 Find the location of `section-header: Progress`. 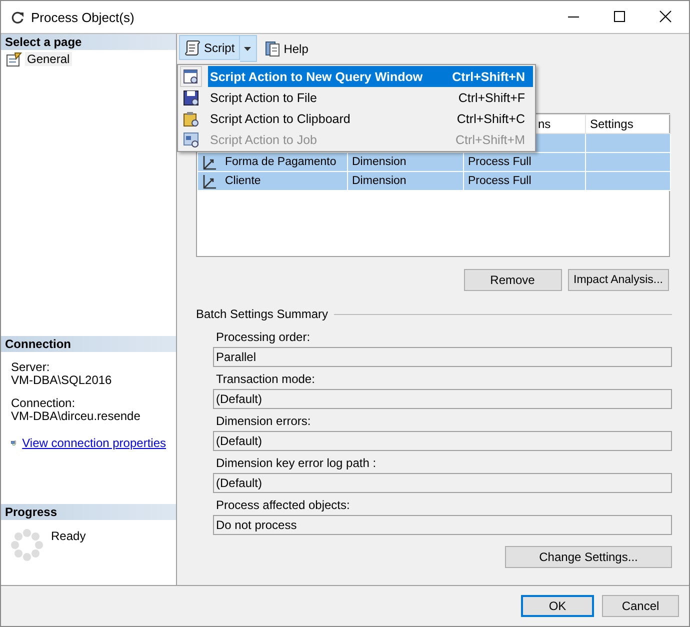

section-header: Progress is located at coordinates (88, 512).